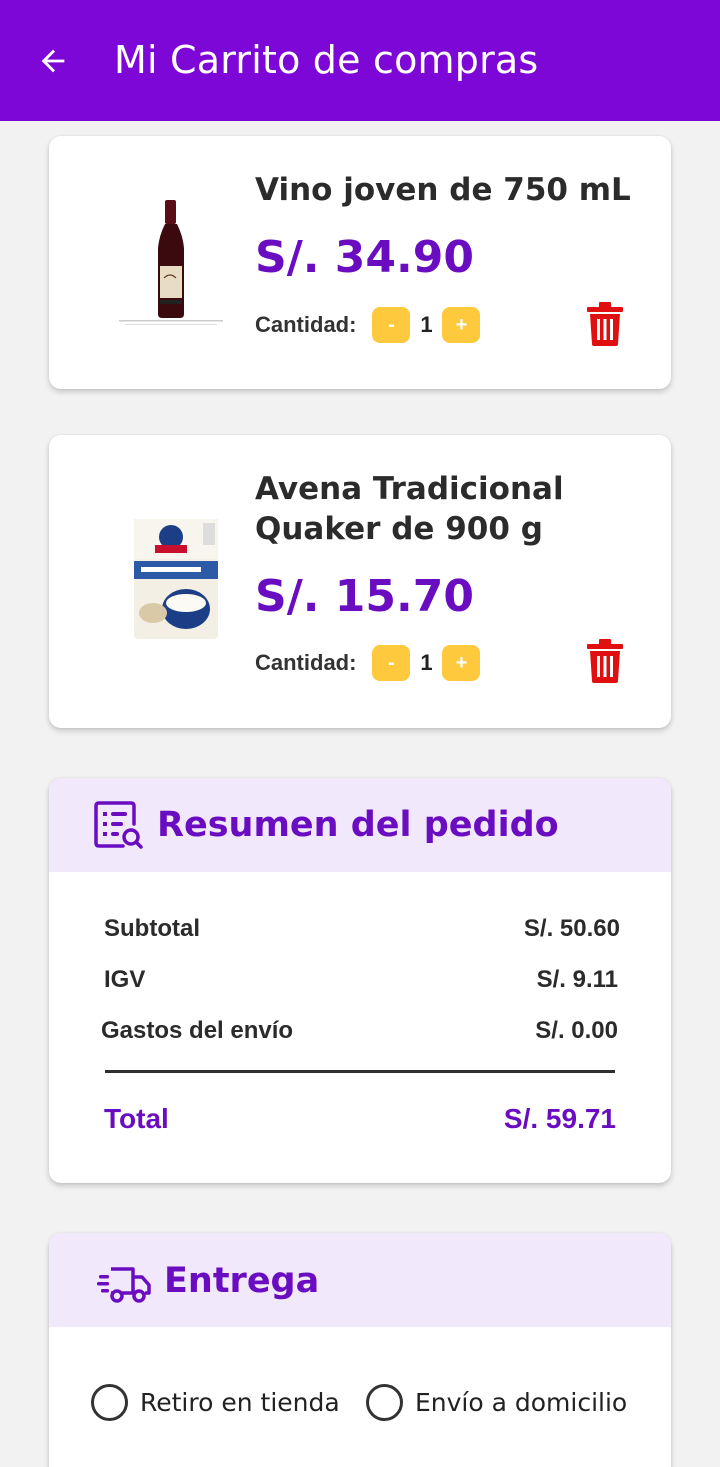 This screenshot has width=720, height=1467. I want to click on summary-divider, so click(360, 1071).